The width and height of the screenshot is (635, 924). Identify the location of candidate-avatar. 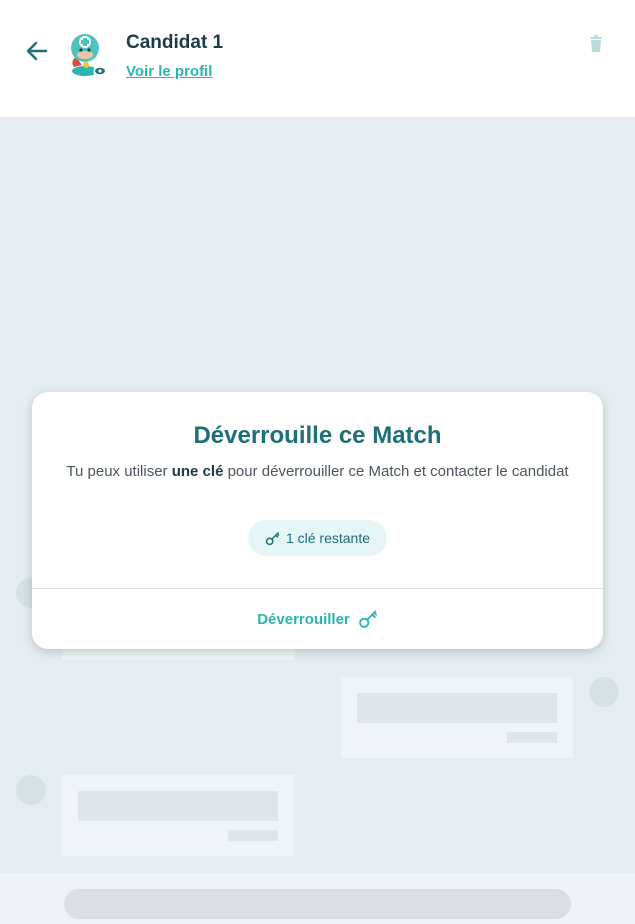
(86, 54).